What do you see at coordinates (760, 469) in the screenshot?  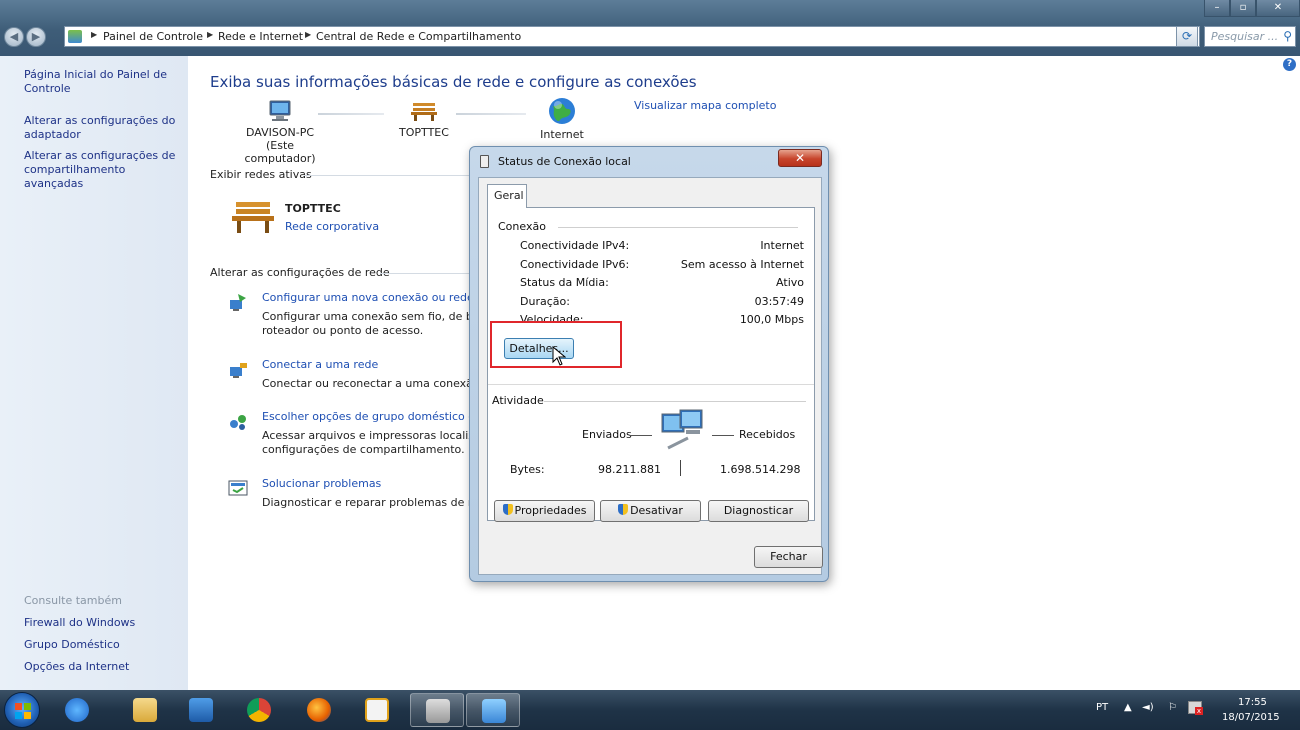 I see `bytes-received-value: 1.698.514.298` at bounding box center [760, 469].